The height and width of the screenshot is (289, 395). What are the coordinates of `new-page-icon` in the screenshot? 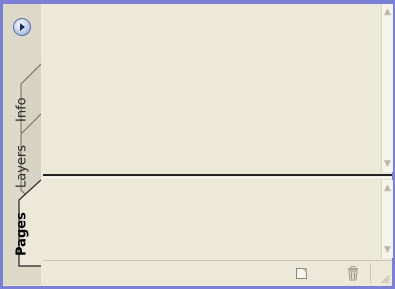 It's located at (301, 273).